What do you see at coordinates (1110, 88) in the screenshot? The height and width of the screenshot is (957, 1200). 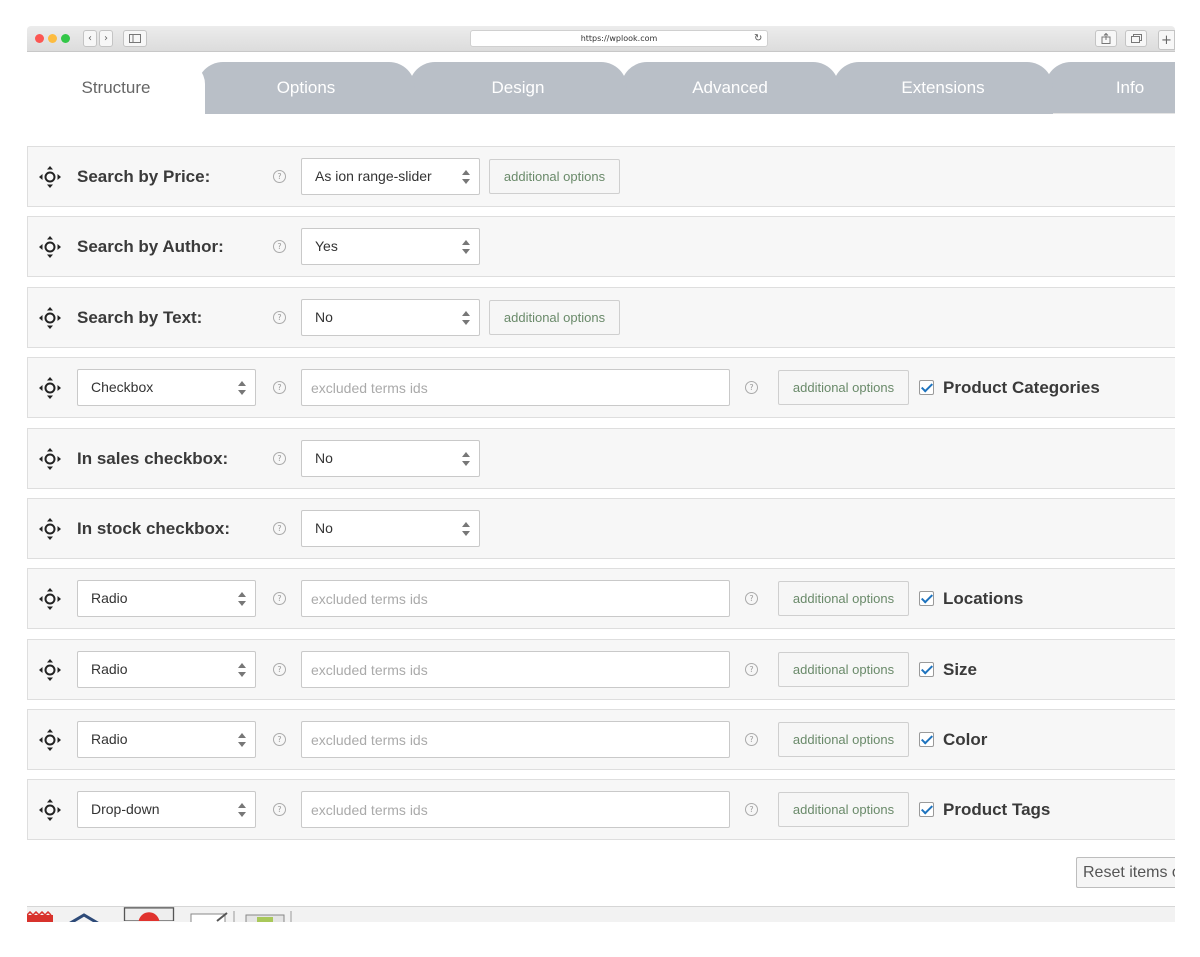 I see `tab-info: Info` at bounding box center [1110, 88].